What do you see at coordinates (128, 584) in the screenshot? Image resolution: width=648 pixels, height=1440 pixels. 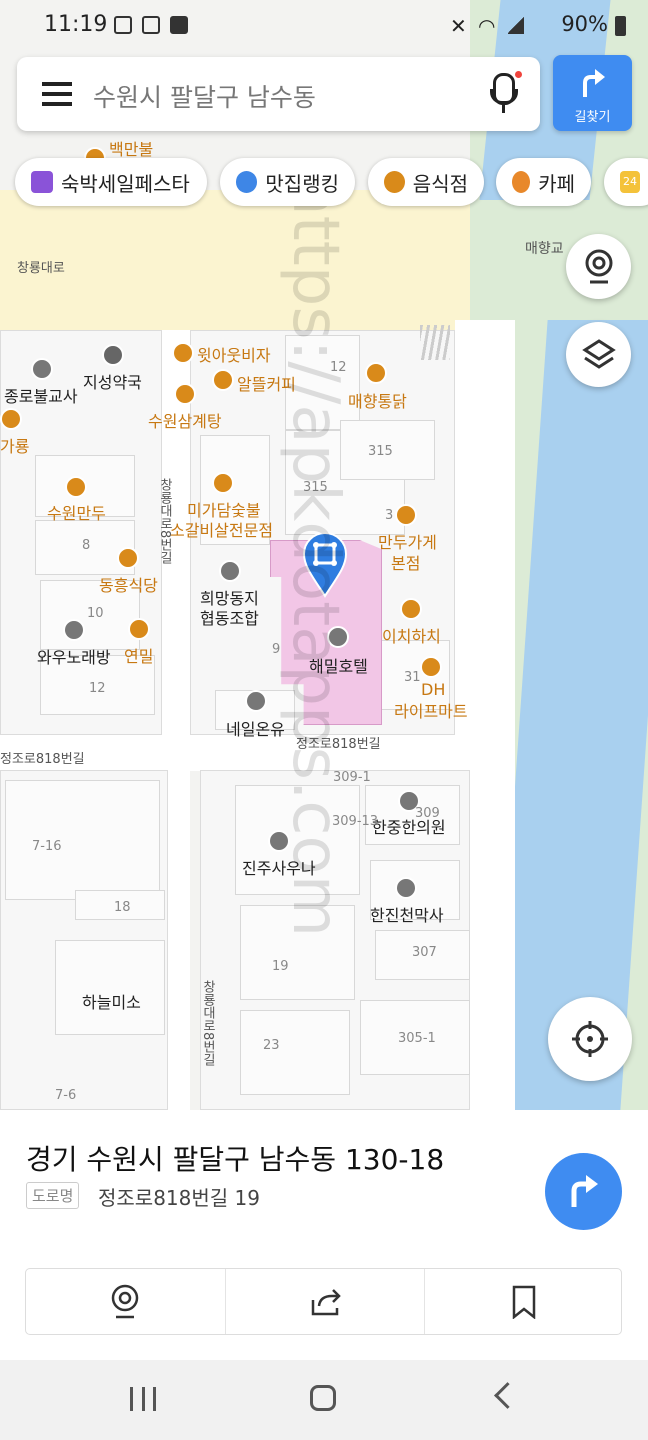 I see `poi-label: 동흥식당` at bounding box center [128, 584].